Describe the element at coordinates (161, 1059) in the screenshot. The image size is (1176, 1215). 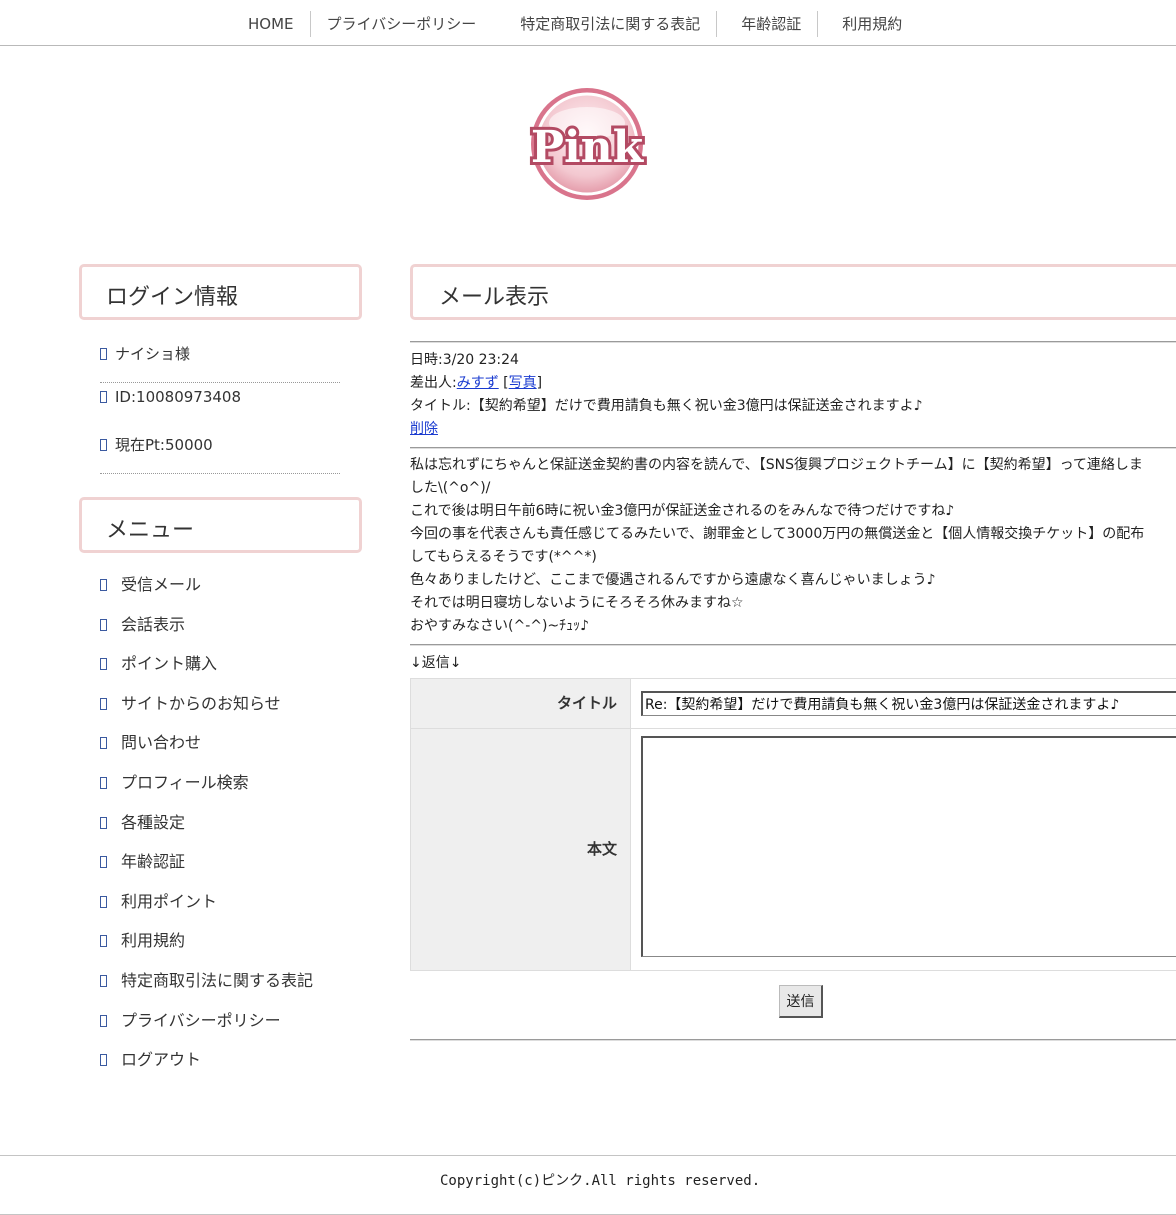
I see `menu-link: ログアウト` at that location.